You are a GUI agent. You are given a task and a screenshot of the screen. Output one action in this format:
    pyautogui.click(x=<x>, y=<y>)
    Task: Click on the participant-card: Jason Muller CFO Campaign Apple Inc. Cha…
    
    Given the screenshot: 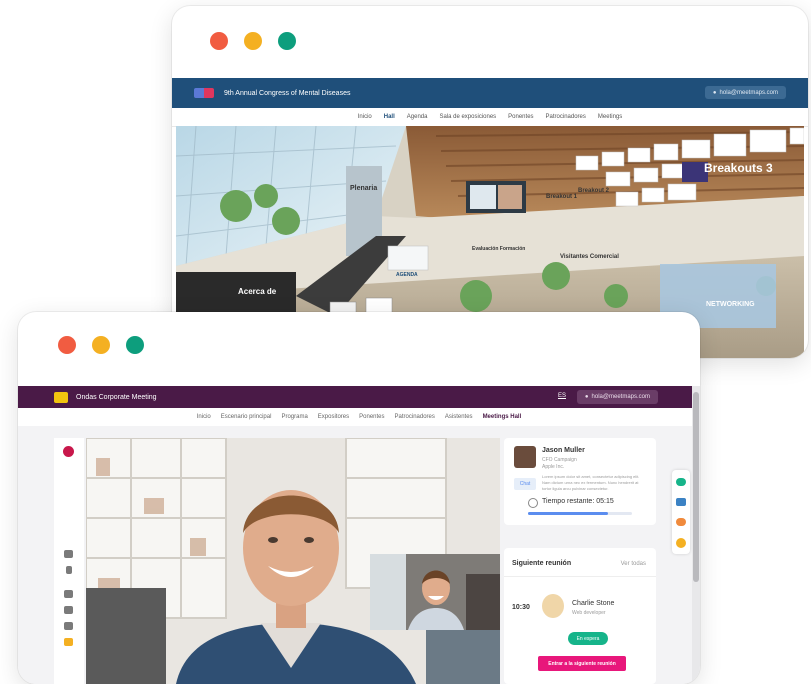 What is the action you would take?
    pyautogui.click(x=580, y=481)
    